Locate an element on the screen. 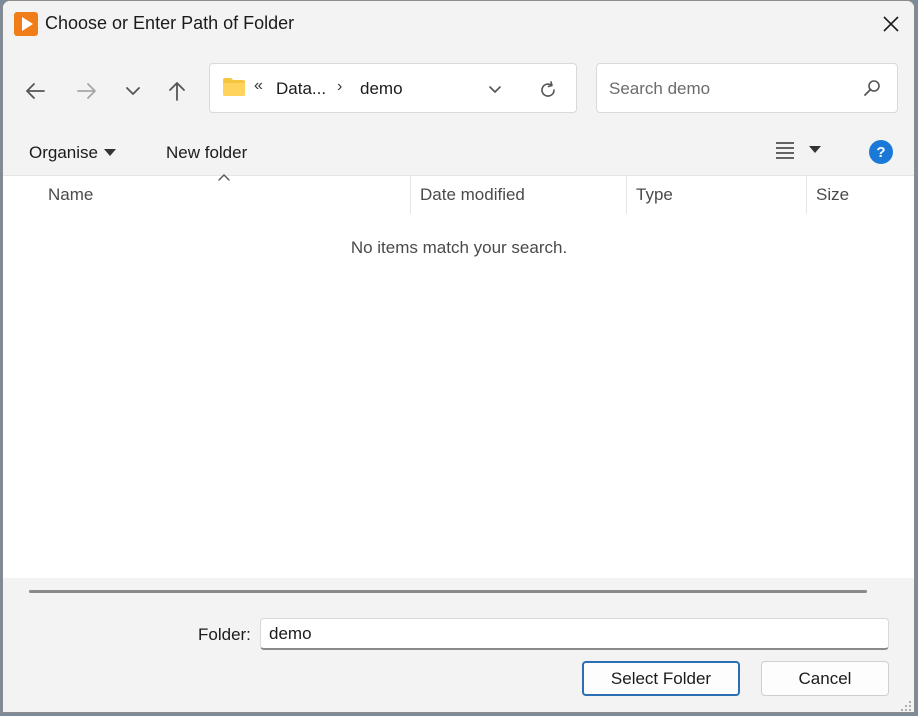  refresh-button is located at coordinates (548, 90).